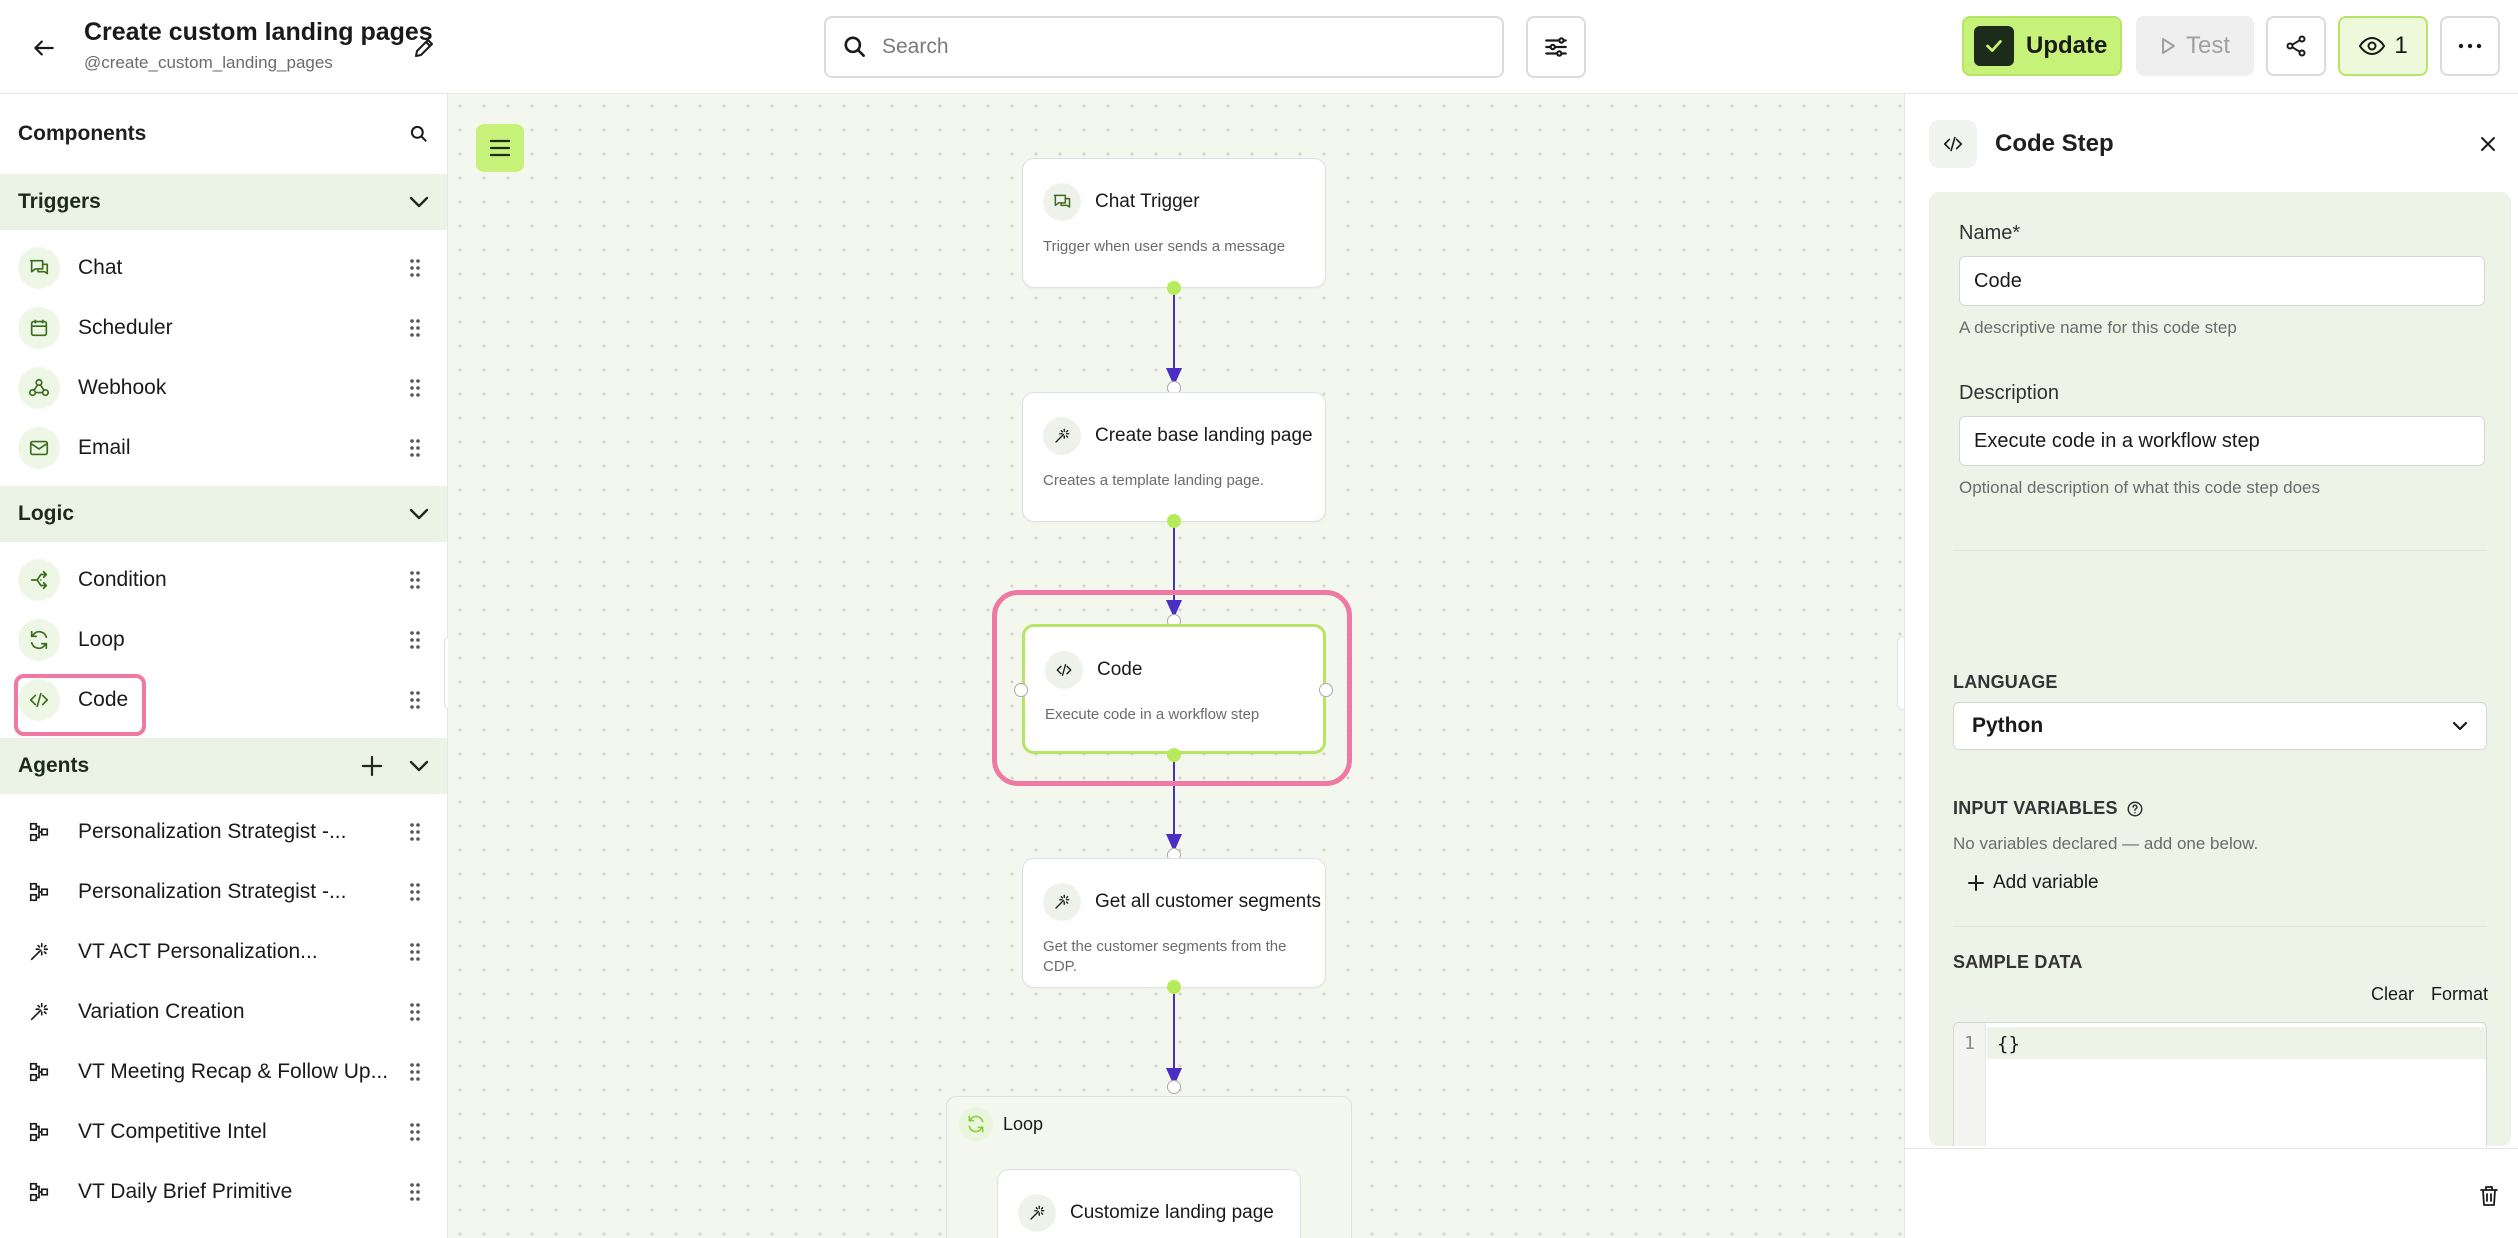  I want to click on language-value: Python, so click(2008, 725).